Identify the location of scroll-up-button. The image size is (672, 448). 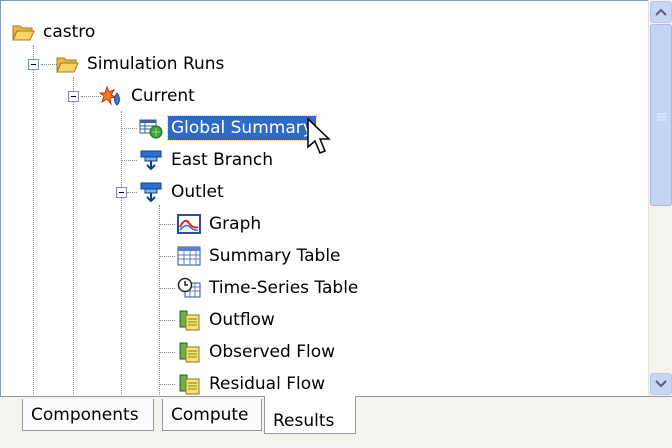
(661, 12).